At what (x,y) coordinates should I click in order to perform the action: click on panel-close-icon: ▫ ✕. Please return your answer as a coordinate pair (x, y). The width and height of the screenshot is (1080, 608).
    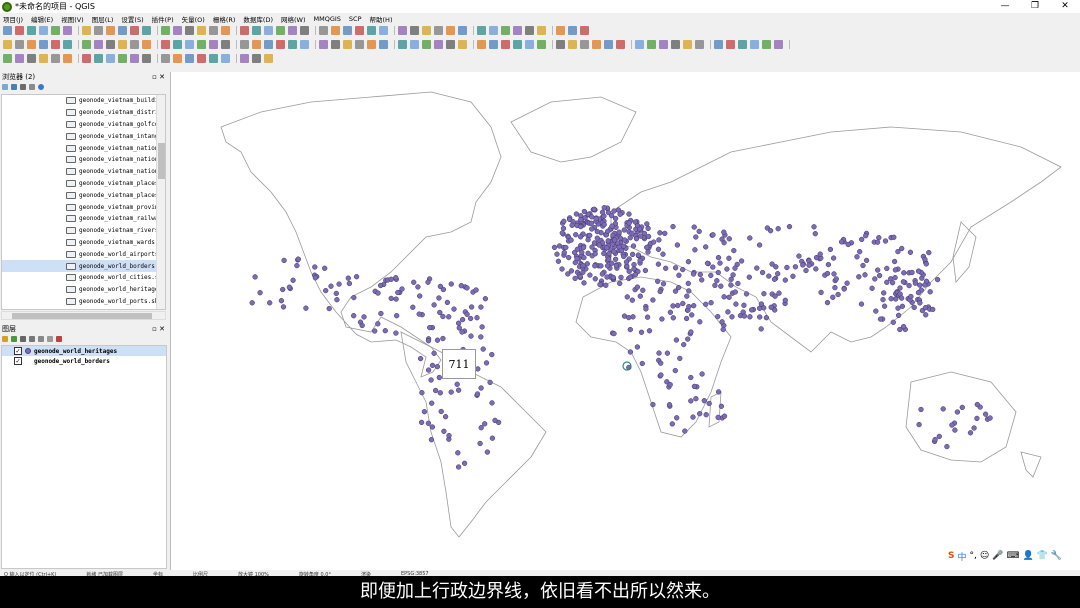
    Looking at the image, I should click on (160, 77).